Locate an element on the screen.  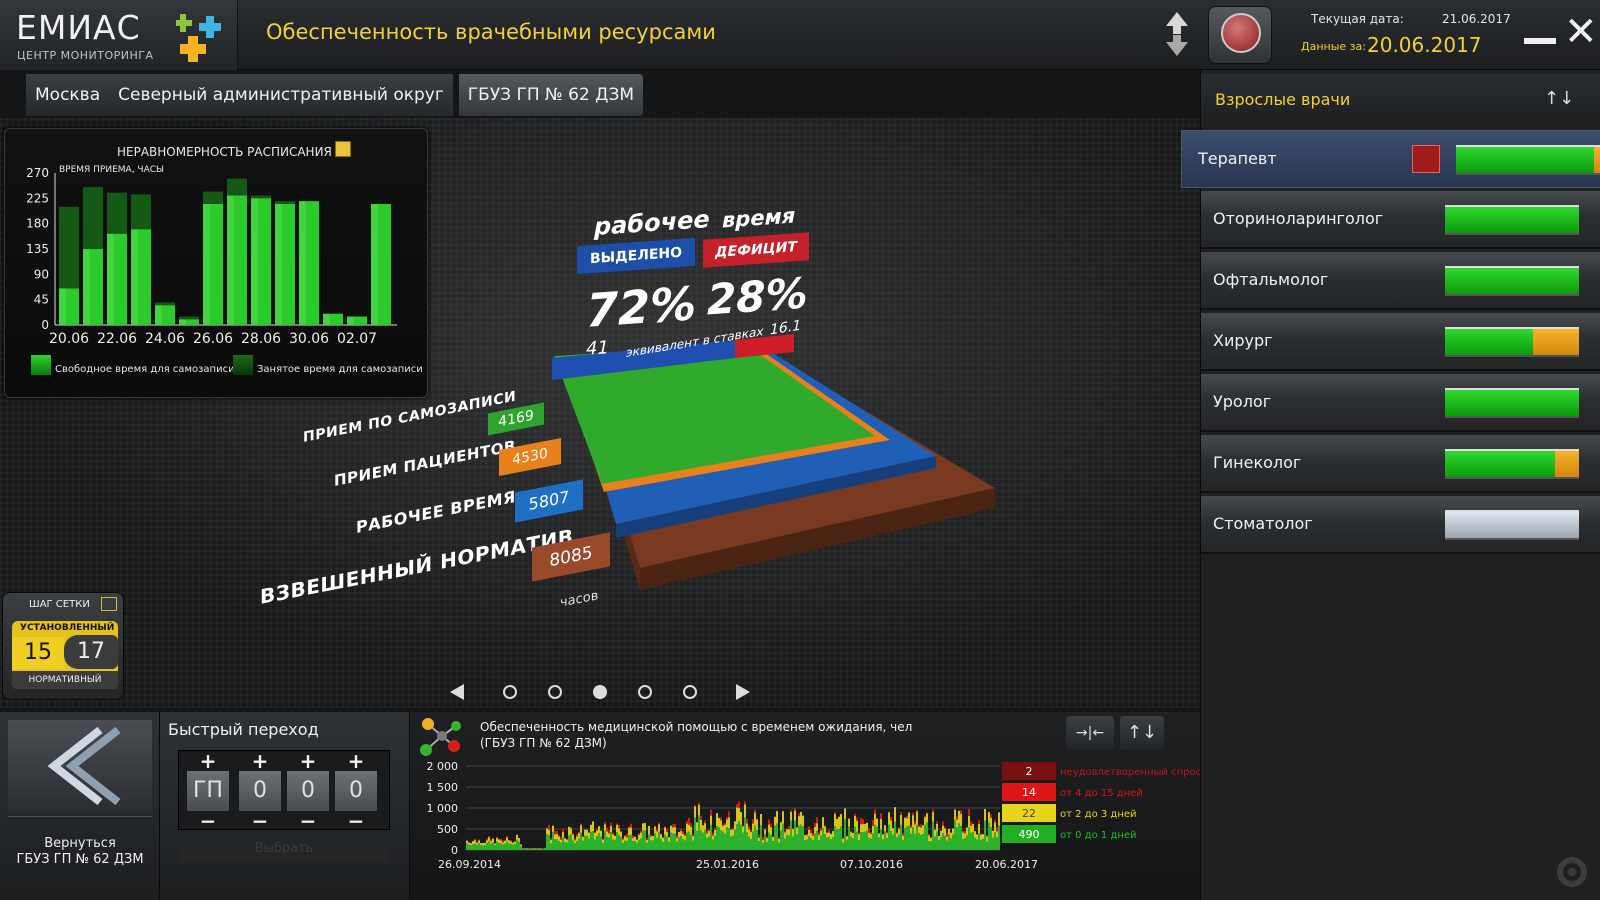
sort-updown-icon is located at coordinates (1177, 34).